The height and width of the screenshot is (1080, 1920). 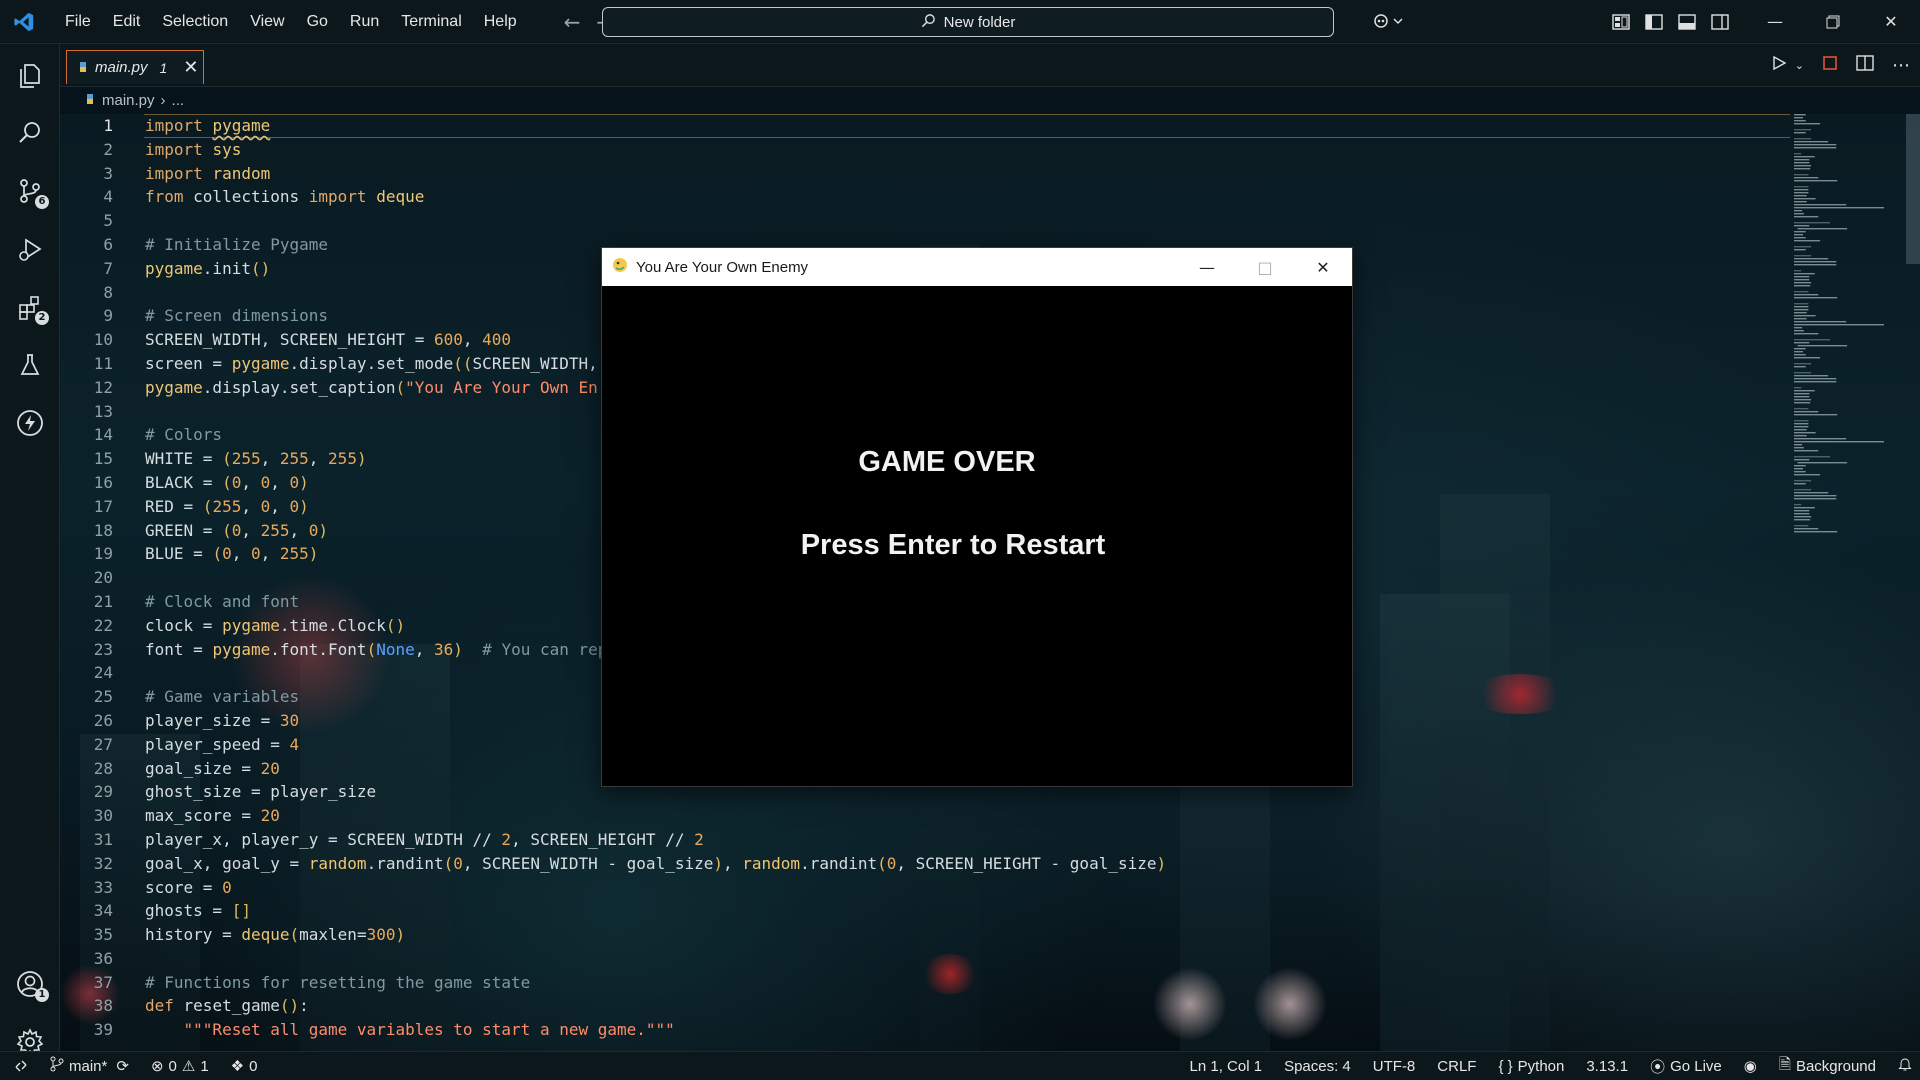 I want to click on indentation: Spaces: 4, so click(x=1317, y=1066).